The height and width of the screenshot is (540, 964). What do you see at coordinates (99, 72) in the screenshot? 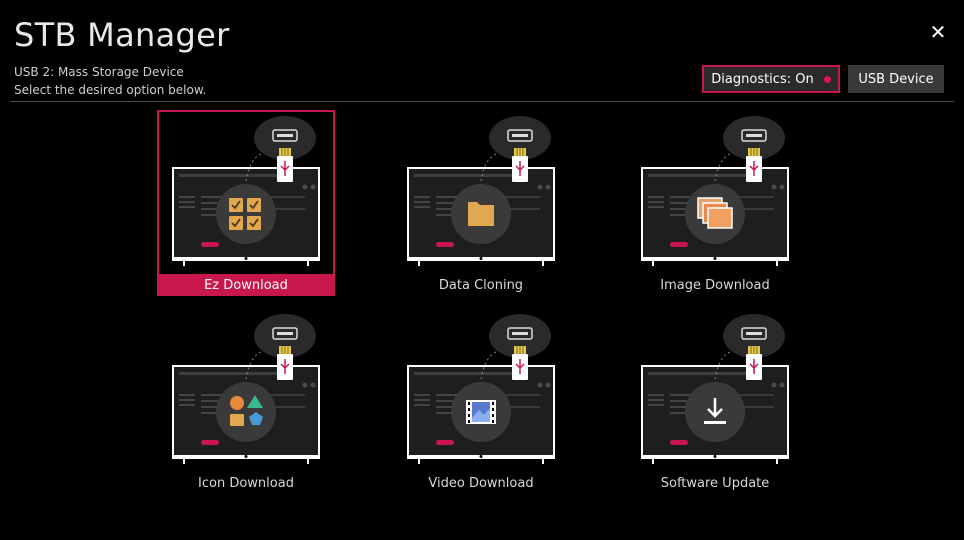
I see `device-subtitle: USB 2: Mass Storage Device` at bounding box center [99, 72].